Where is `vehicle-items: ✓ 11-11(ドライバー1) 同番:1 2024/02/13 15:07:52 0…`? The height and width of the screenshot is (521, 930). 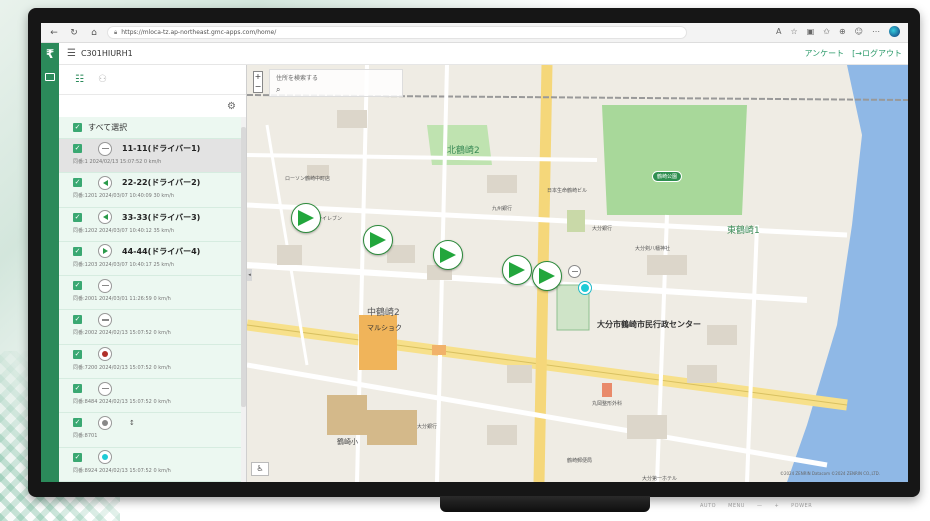 vehicle-items: ✓ 11-11(ドライバー1) 同番:1 2024/02/13 15:07:52 0… is located at coordinates (150, 310).